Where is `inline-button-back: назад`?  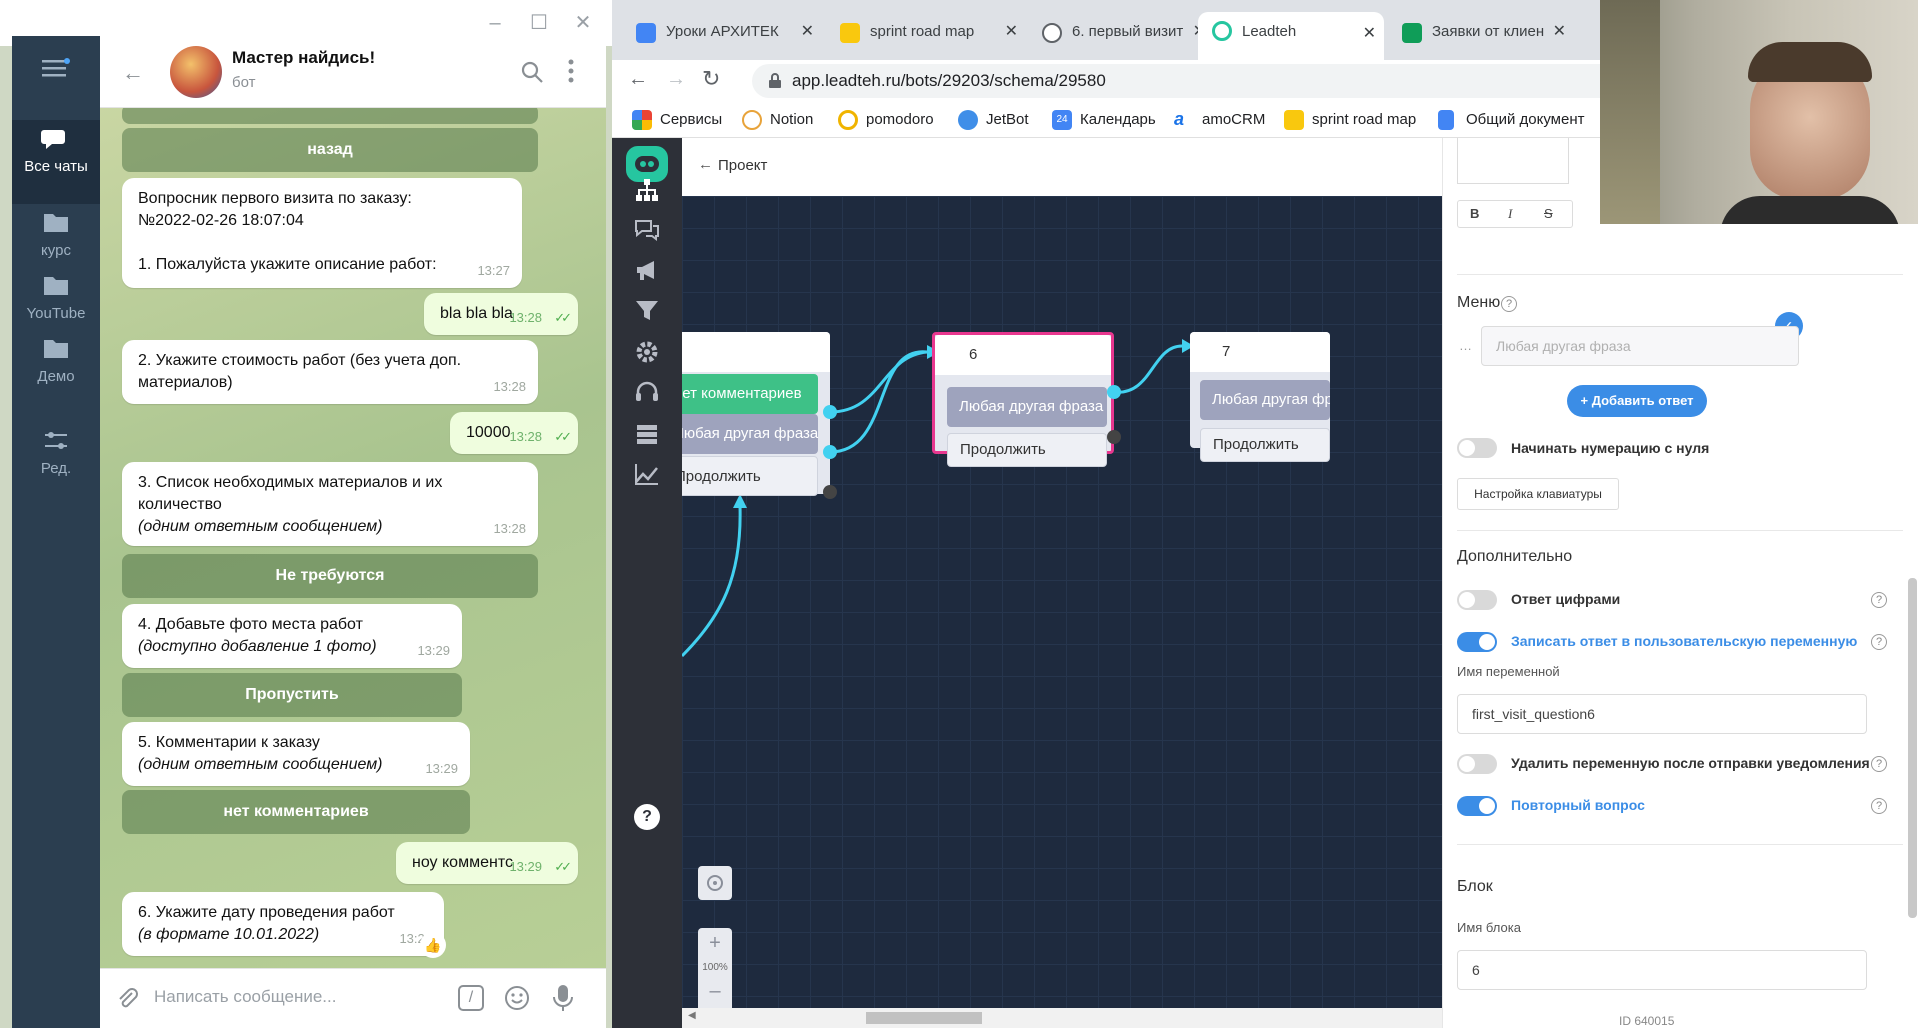
inline-button-back: назад is located at coordinates (330, 150).